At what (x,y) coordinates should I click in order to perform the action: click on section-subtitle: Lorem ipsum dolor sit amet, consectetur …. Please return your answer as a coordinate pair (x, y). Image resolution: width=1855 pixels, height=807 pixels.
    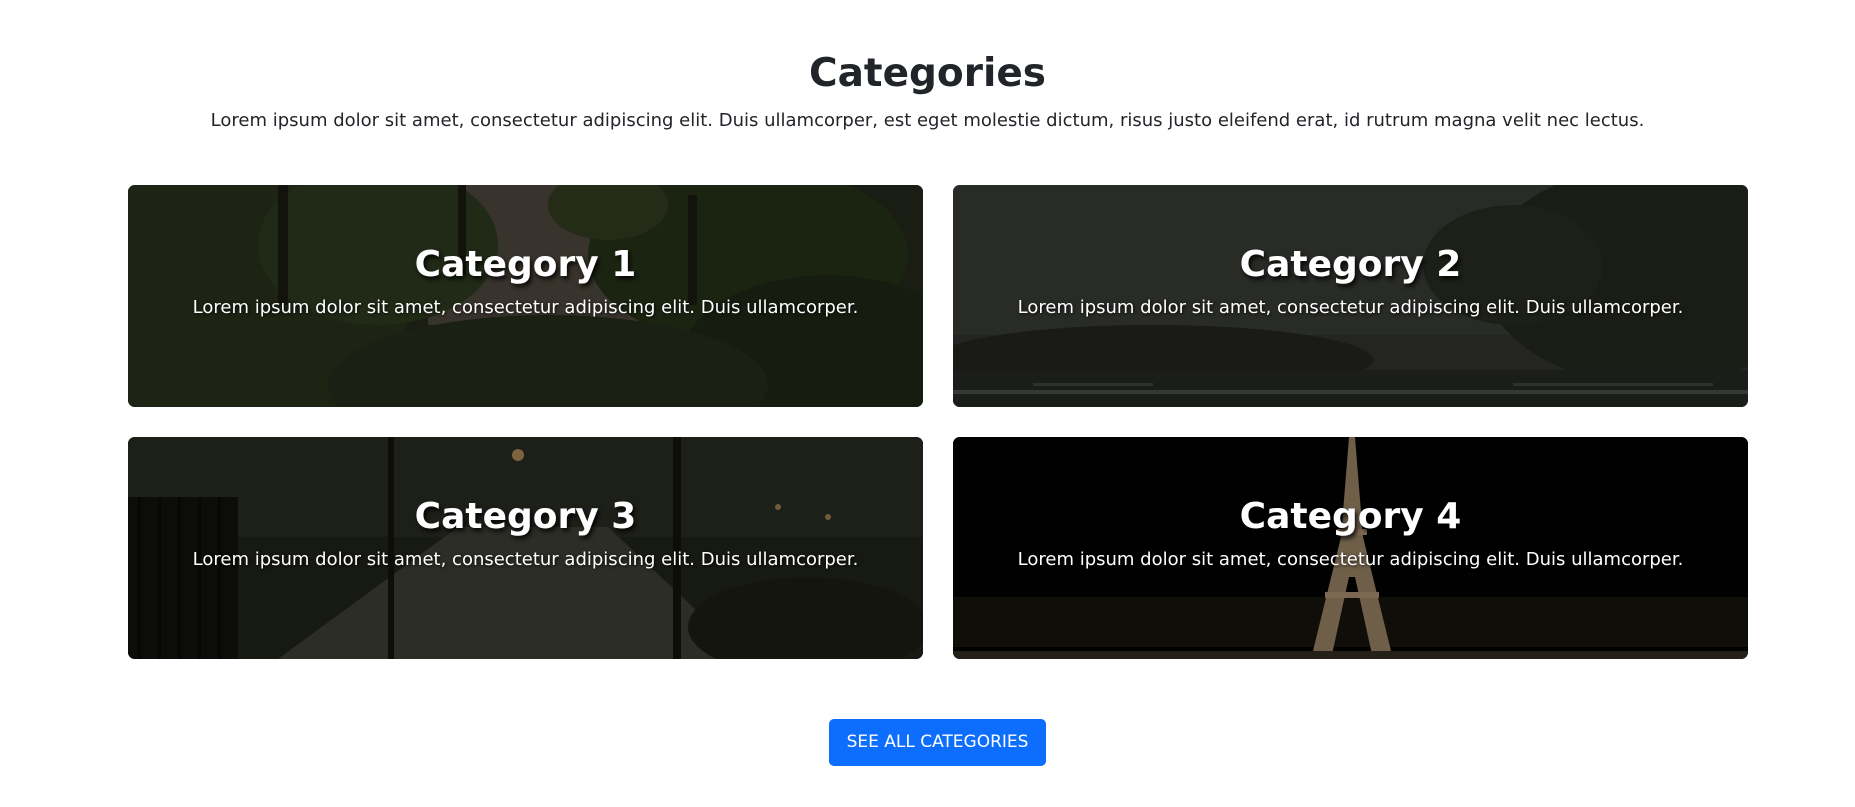
    Looking at the image, I should click on (927, 120).